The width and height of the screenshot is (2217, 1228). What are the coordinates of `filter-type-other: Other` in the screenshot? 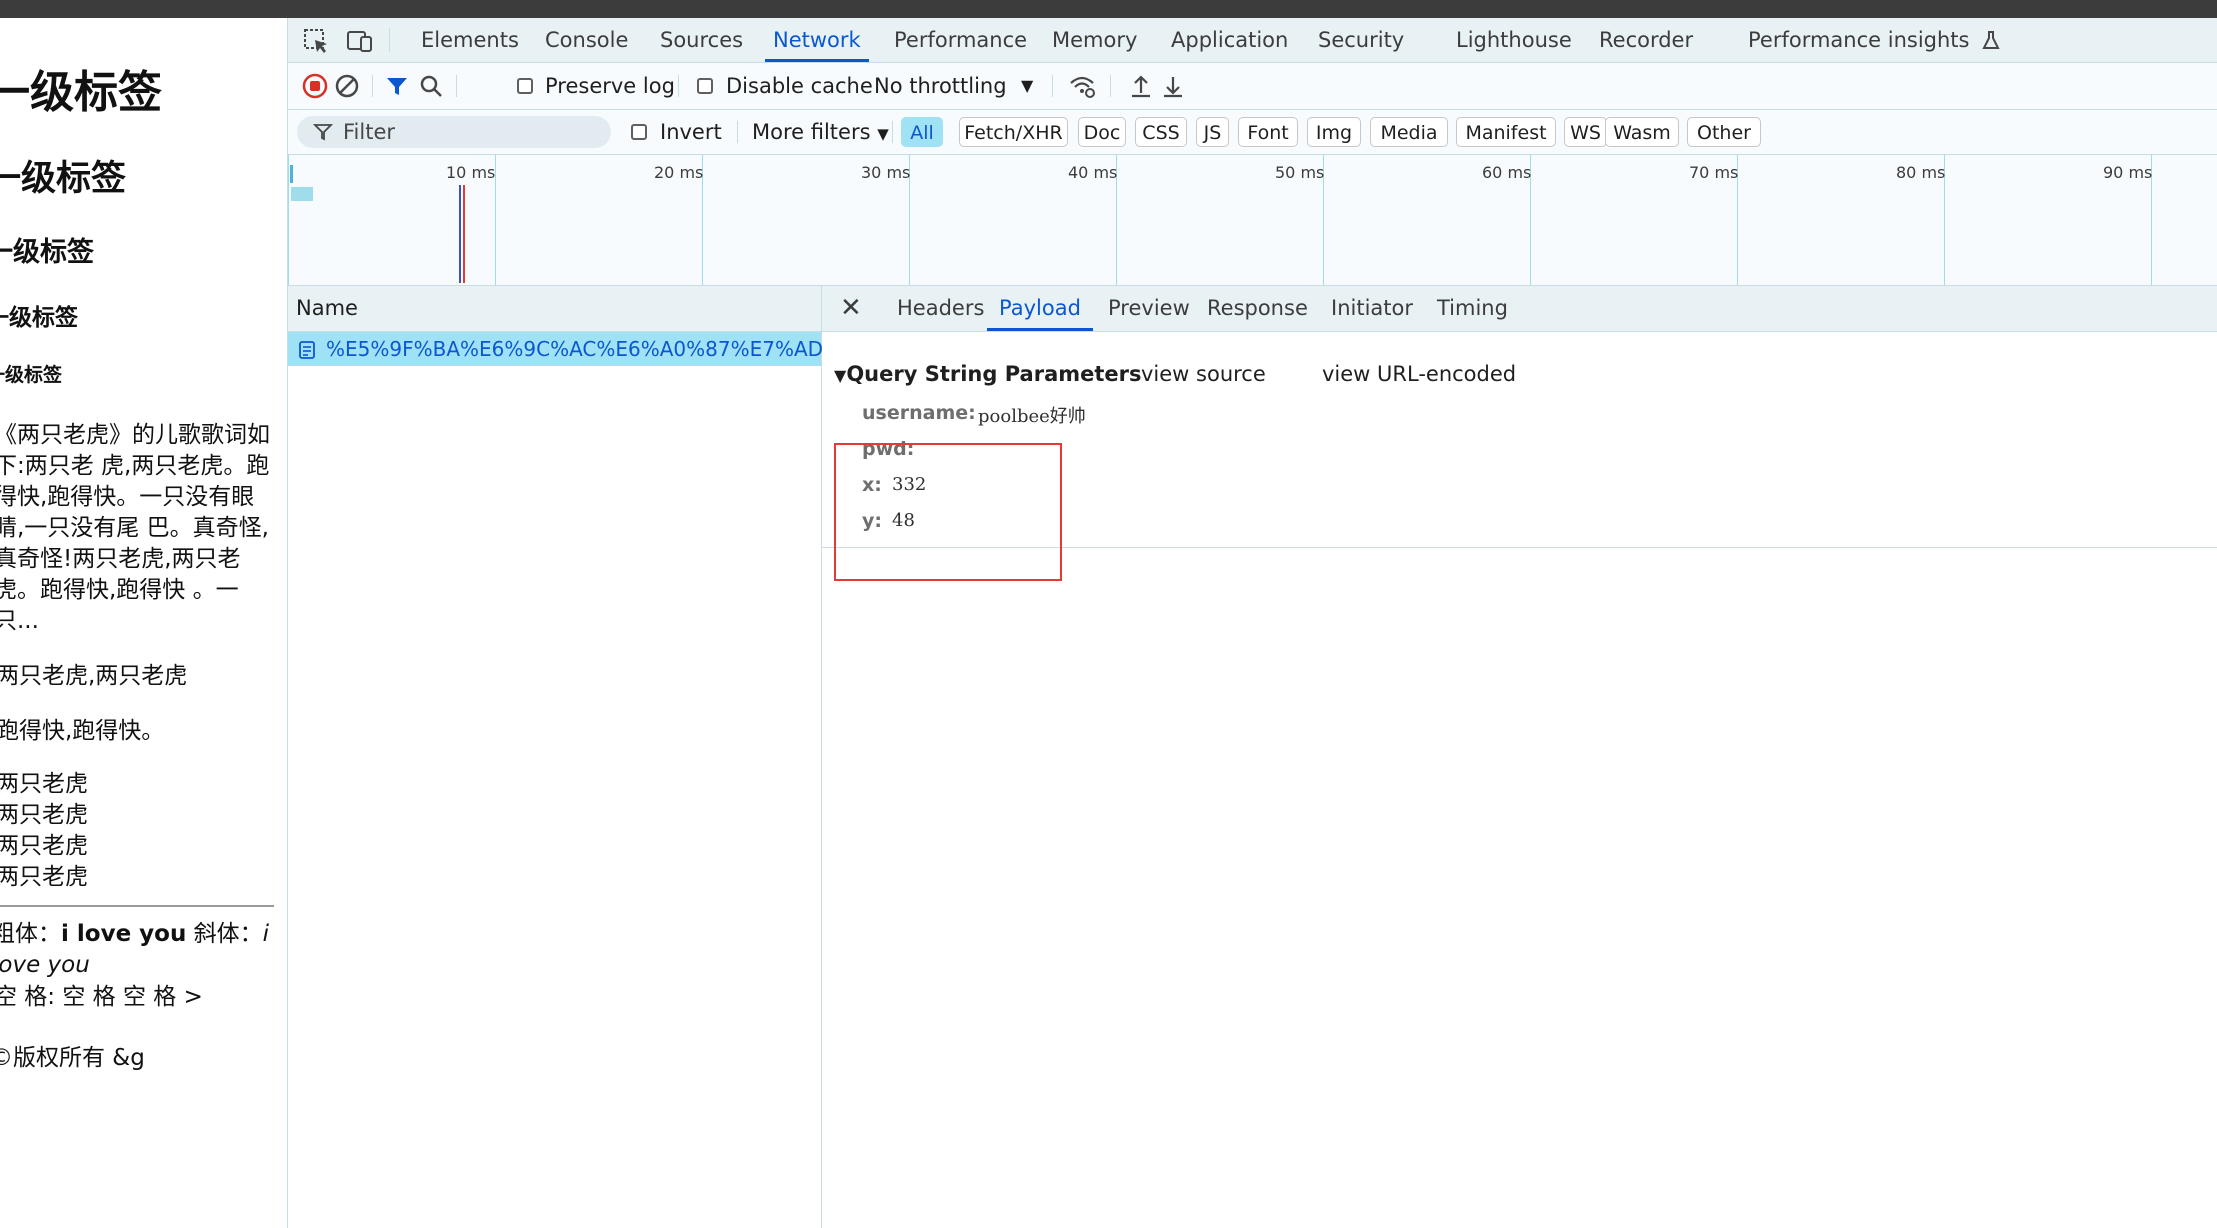 It's located at (1724, 132).